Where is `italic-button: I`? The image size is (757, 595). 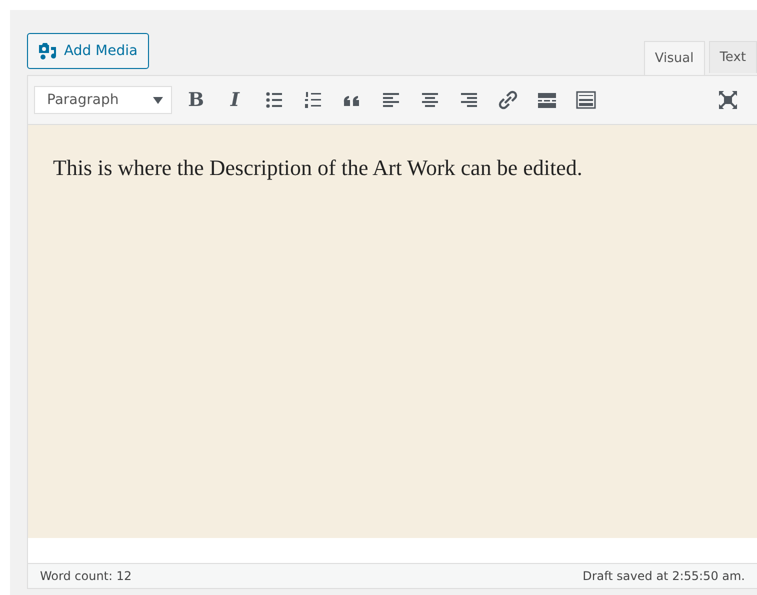
italic-button: I is located at coordinates (235, 100).